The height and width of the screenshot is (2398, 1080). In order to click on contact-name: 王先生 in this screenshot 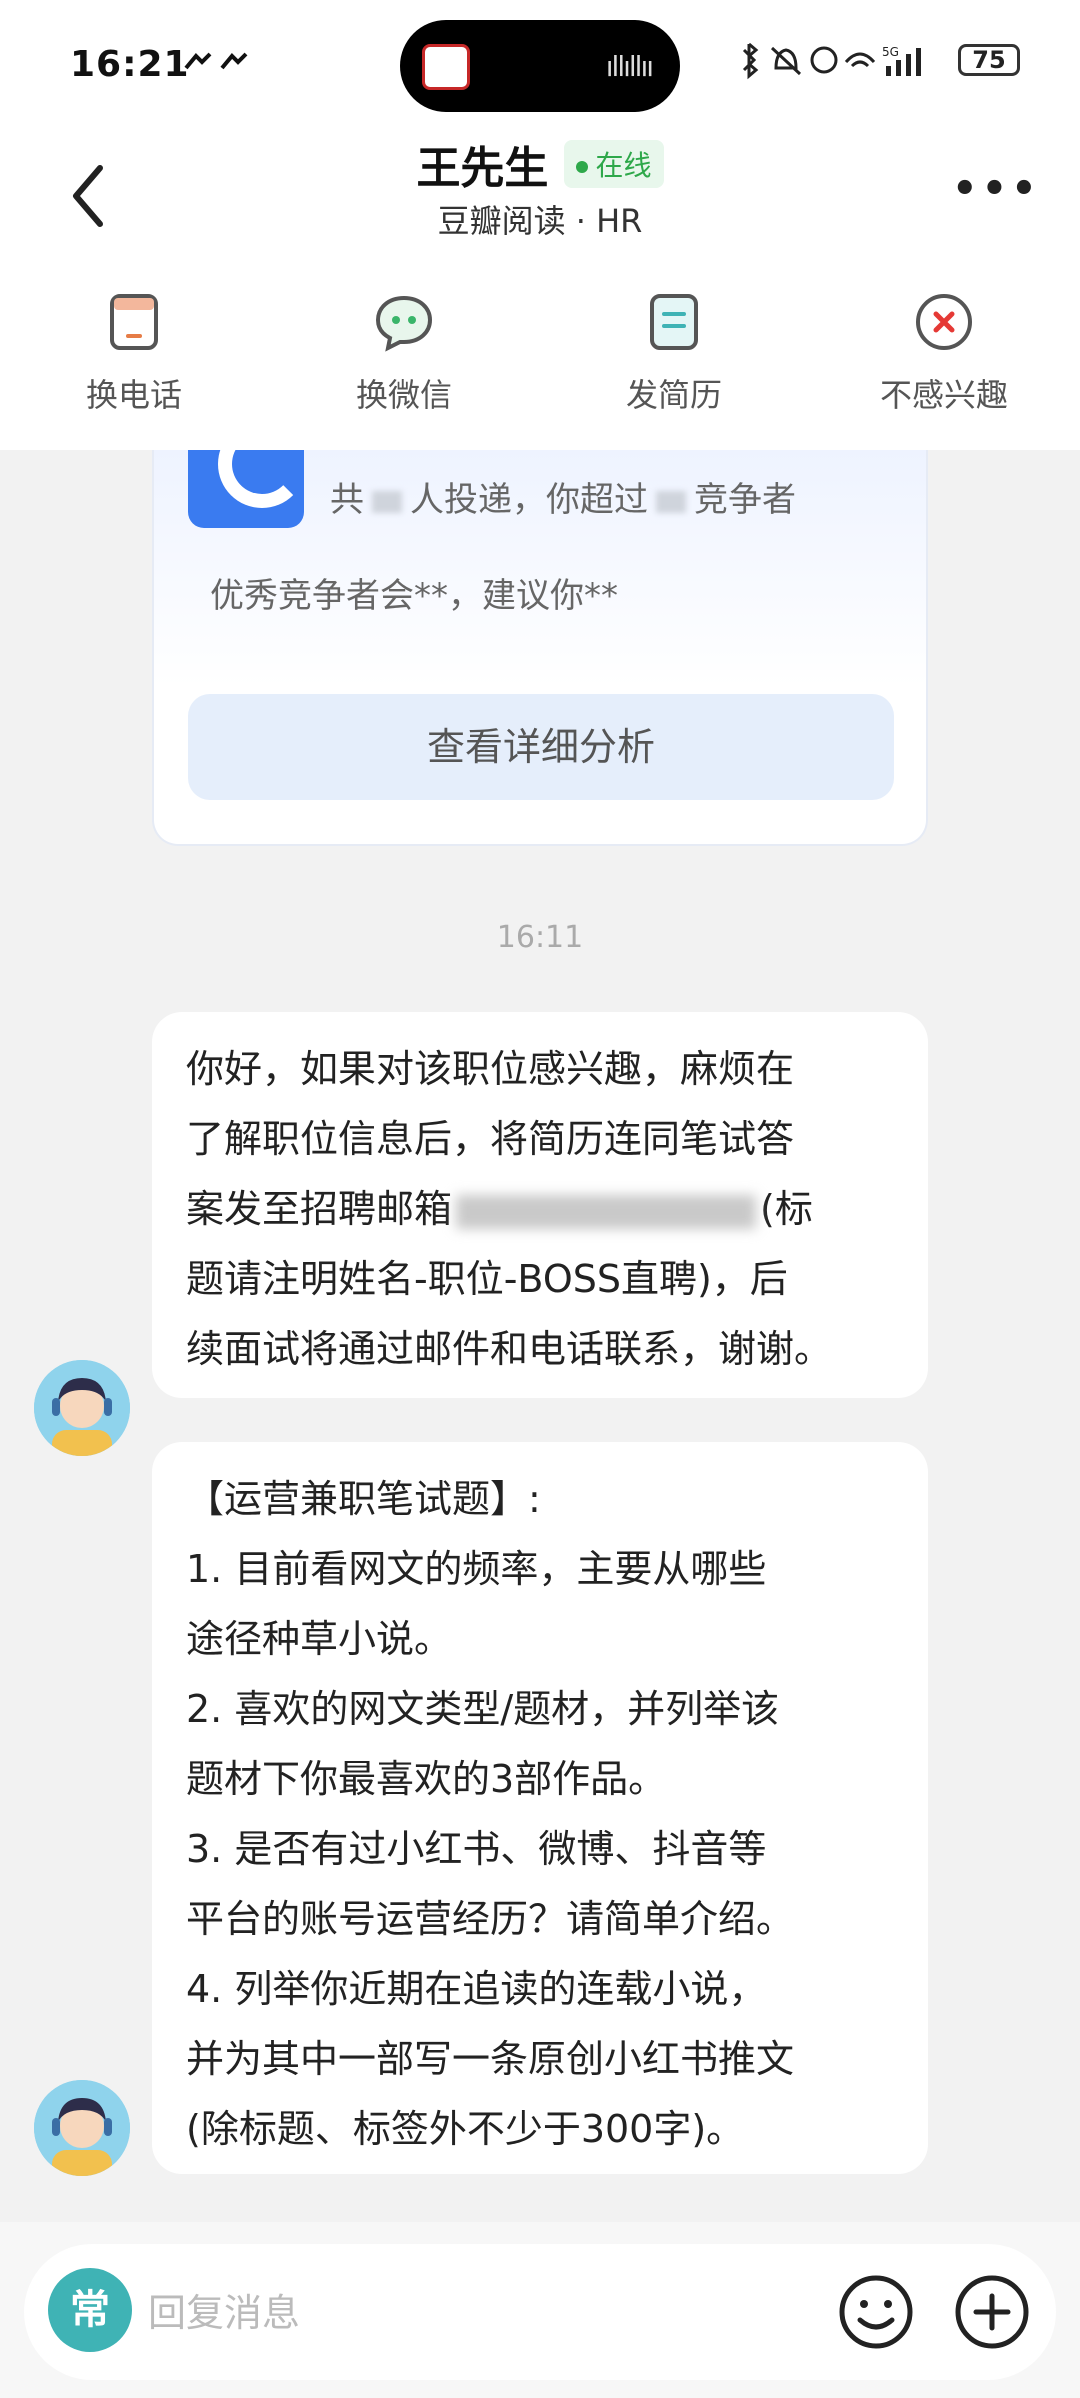, I will do `click(482, 168)`.